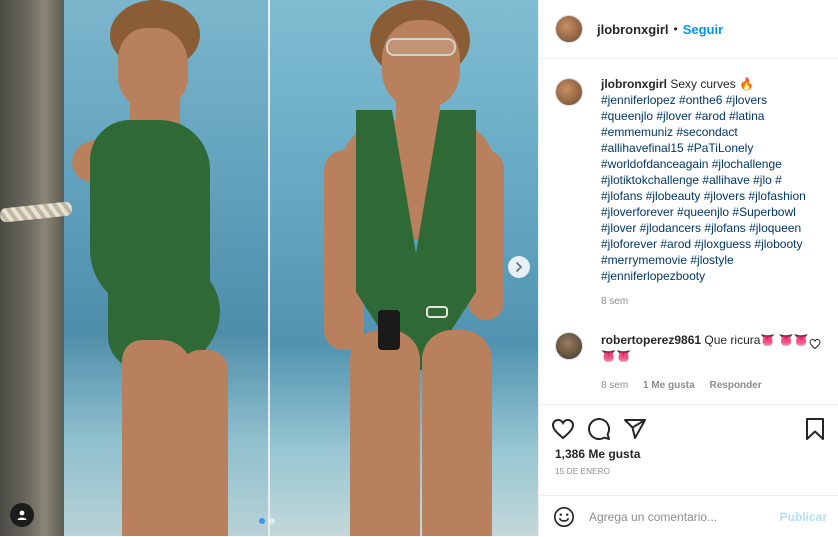 This screenshot has width=838, height=537. I want to click on comment-input, so click(684, 516).